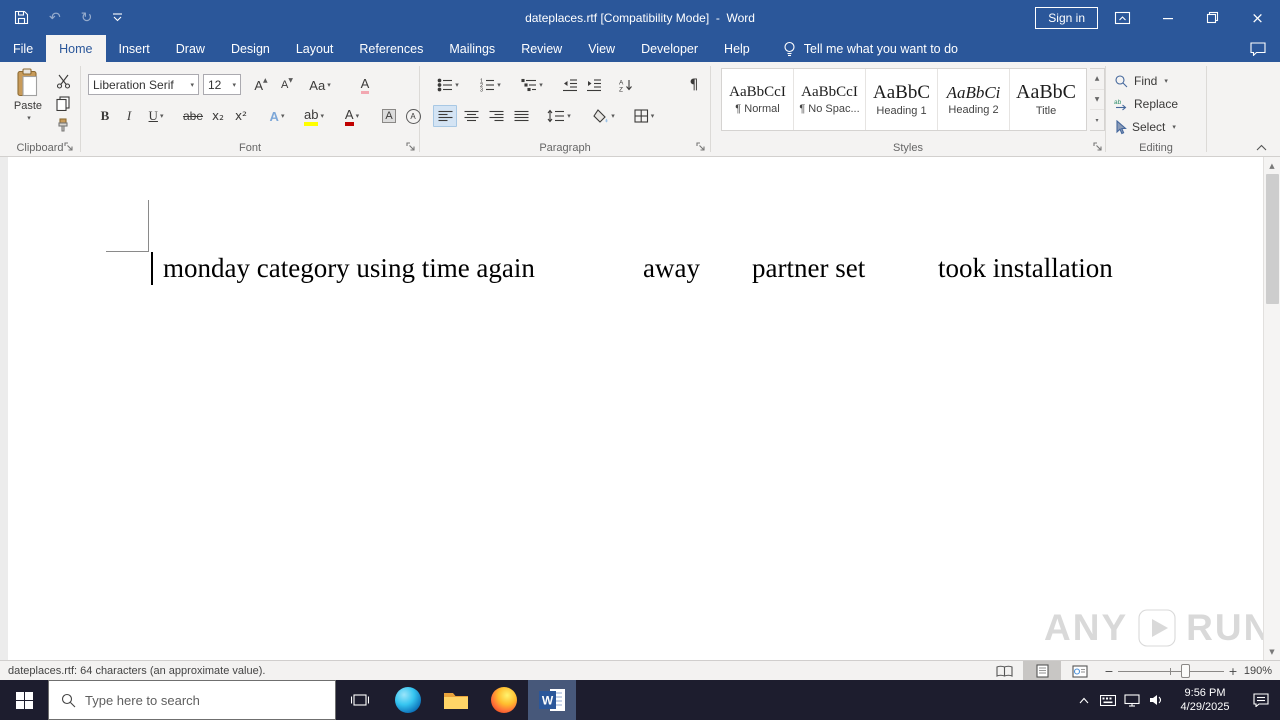 Image resolution: width=1280 pixels, height=720 pixels. I want to click on clipboard-dialog-launcher-icon, so click(69, 147).